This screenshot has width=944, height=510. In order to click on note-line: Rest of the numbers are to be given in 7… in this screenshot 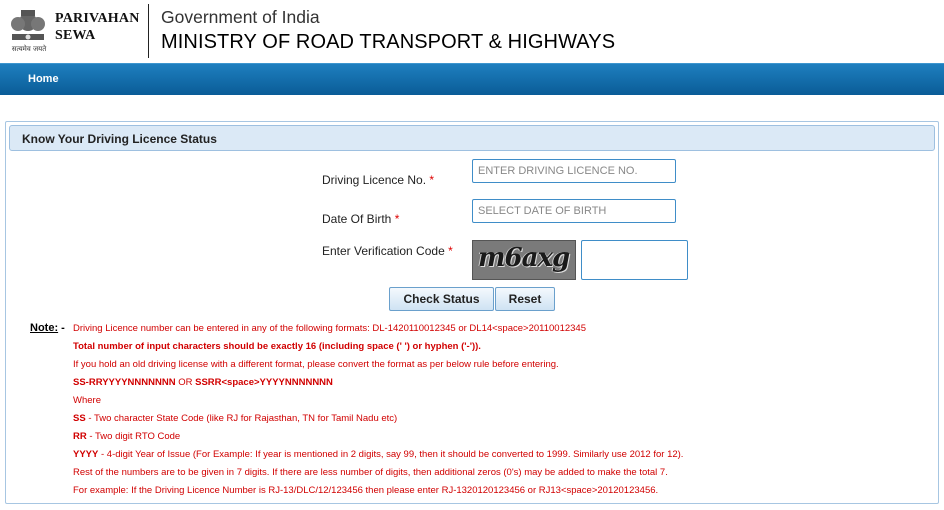, I will do `click(370, 472)`.